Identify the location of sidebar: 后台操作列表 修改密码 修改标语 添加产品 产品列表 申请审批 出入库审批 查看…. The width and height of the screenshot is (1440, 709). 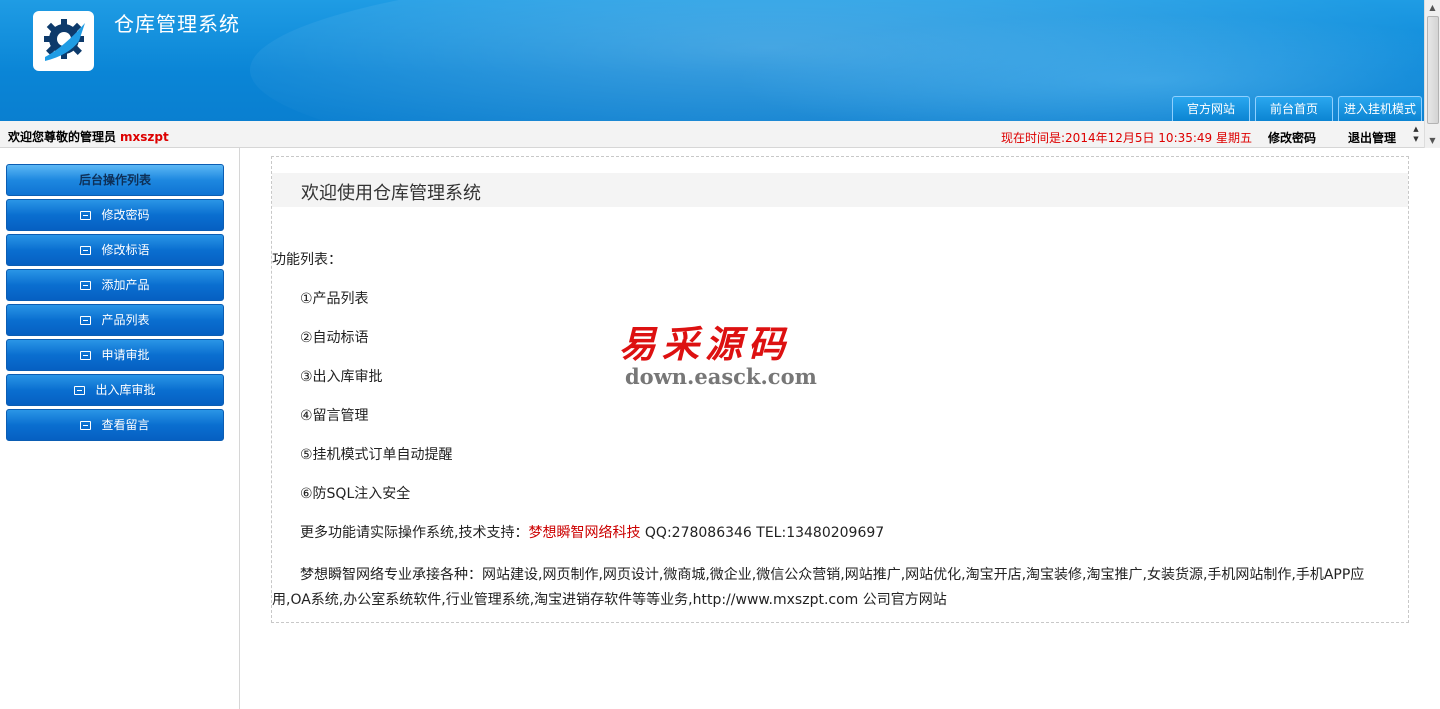
(120, 428).